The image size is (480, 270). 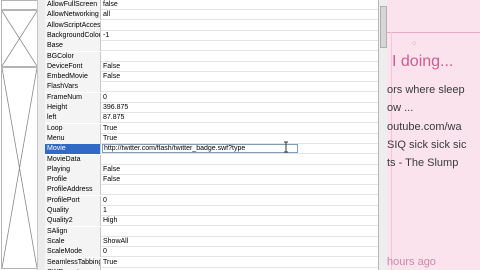 What do you see at coordinates (73, 25) in the screenshot?
I see `property-name: AllowScriptAccess` at bounding box center [73, 25].